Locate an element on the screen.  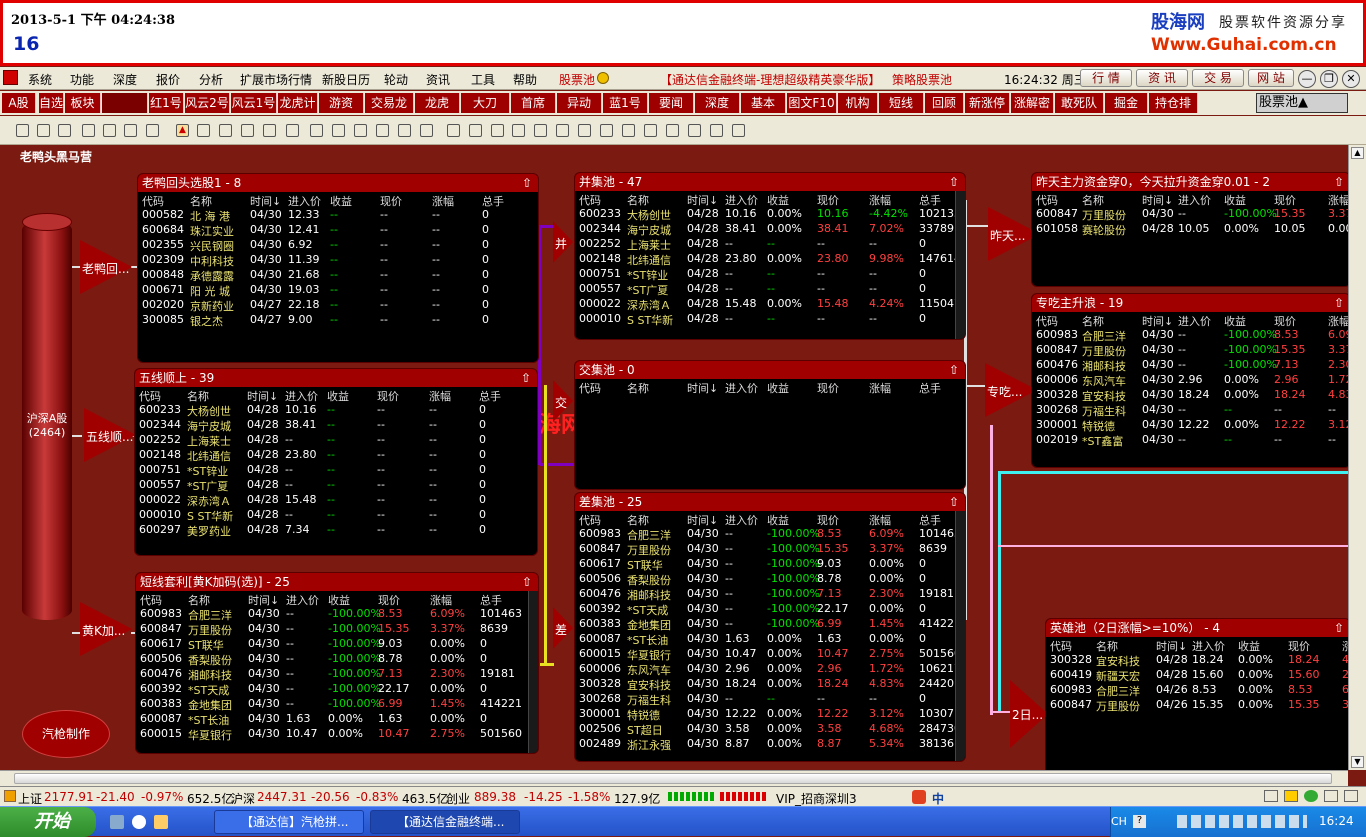
tab-big-blade: 大刀 is located at coordinates (485, 103).